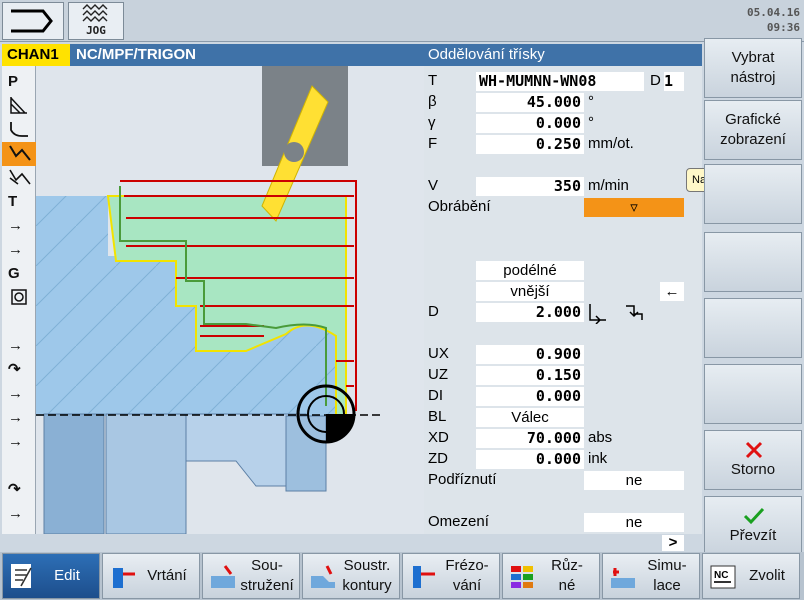  I want to click on infeed-label: D, so click(433, 311).